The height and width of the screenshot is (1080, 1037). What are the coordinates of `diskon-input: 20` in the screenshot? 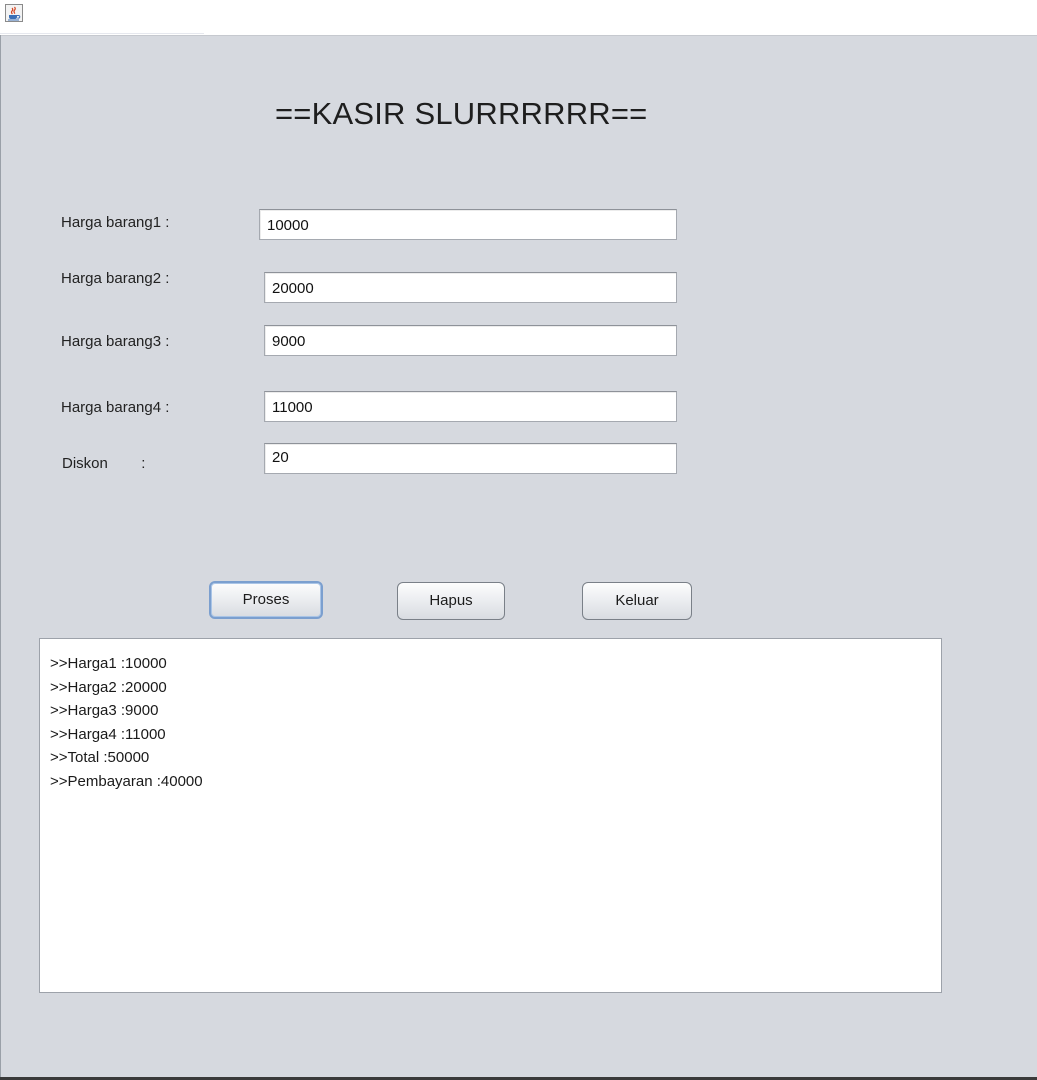 It's located at (470, 458).